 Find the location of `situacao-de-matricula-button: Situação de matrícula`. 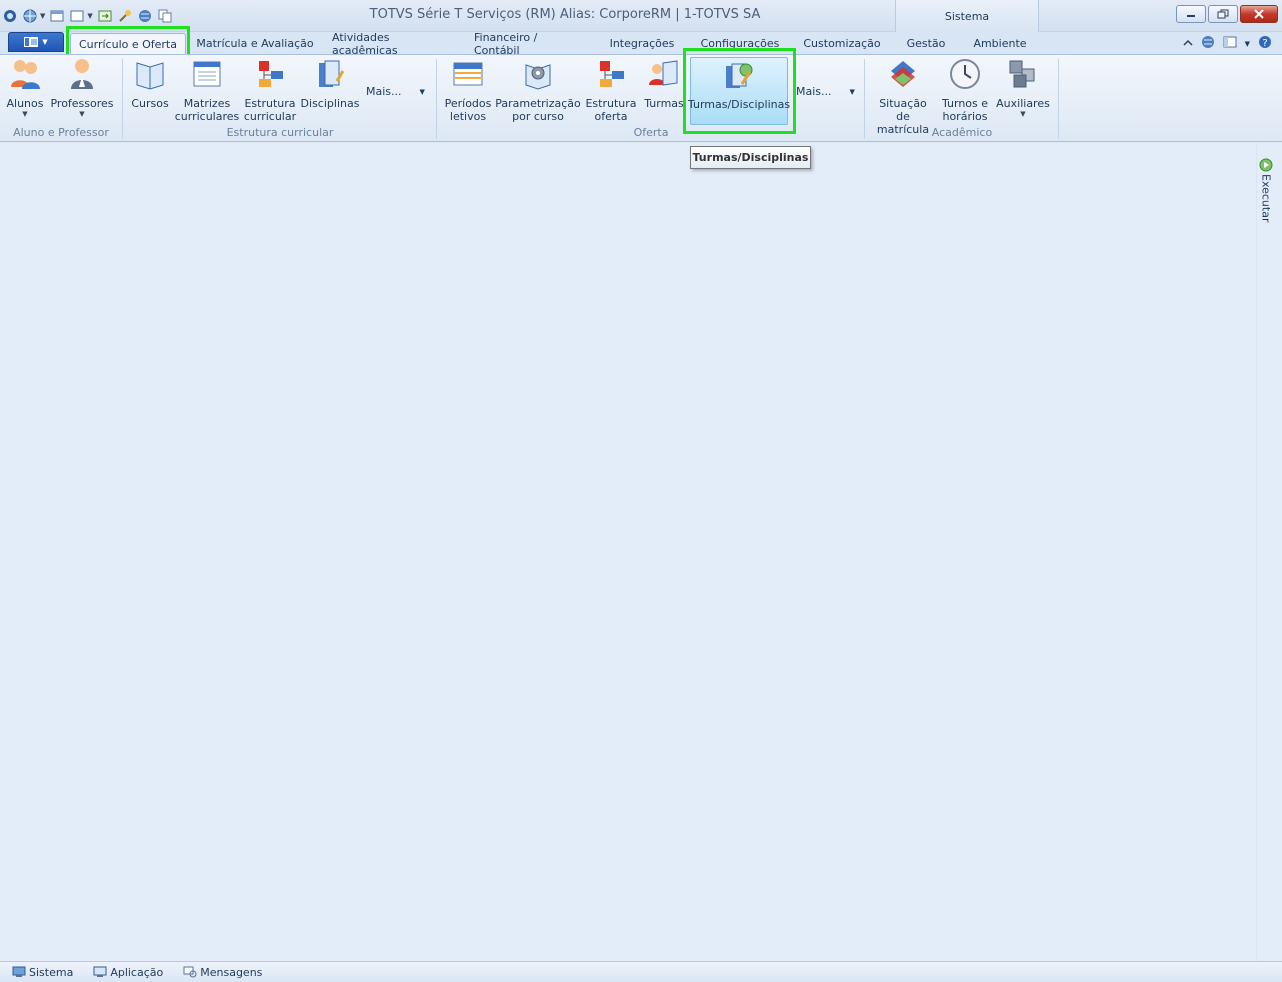

situacao-de-matricula-button: Situação de matrícula is located at coordinates (903, 96).